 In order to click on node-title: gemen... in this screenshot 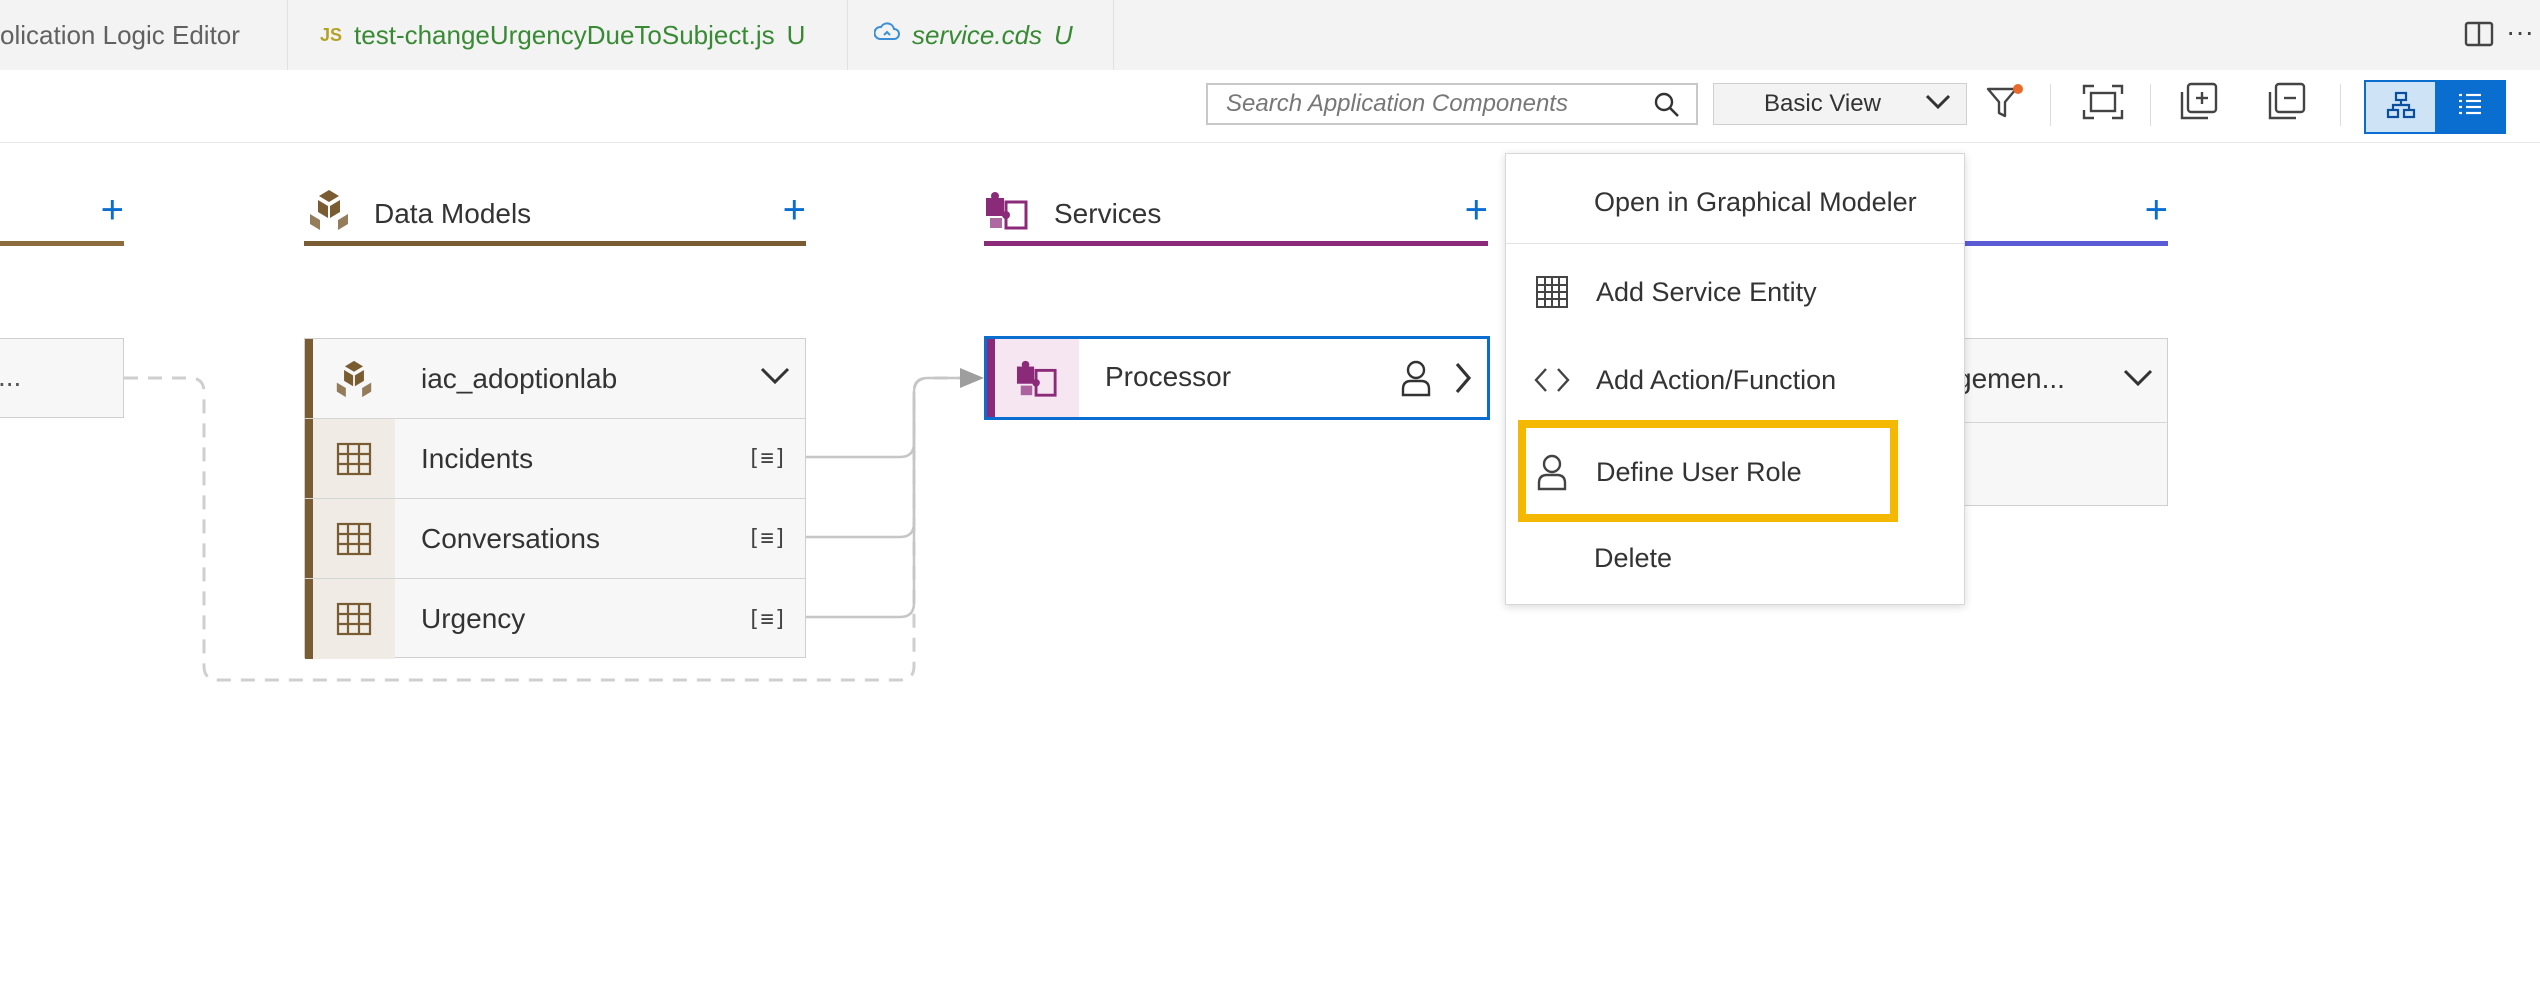, I will do `click(2010, 378)`.